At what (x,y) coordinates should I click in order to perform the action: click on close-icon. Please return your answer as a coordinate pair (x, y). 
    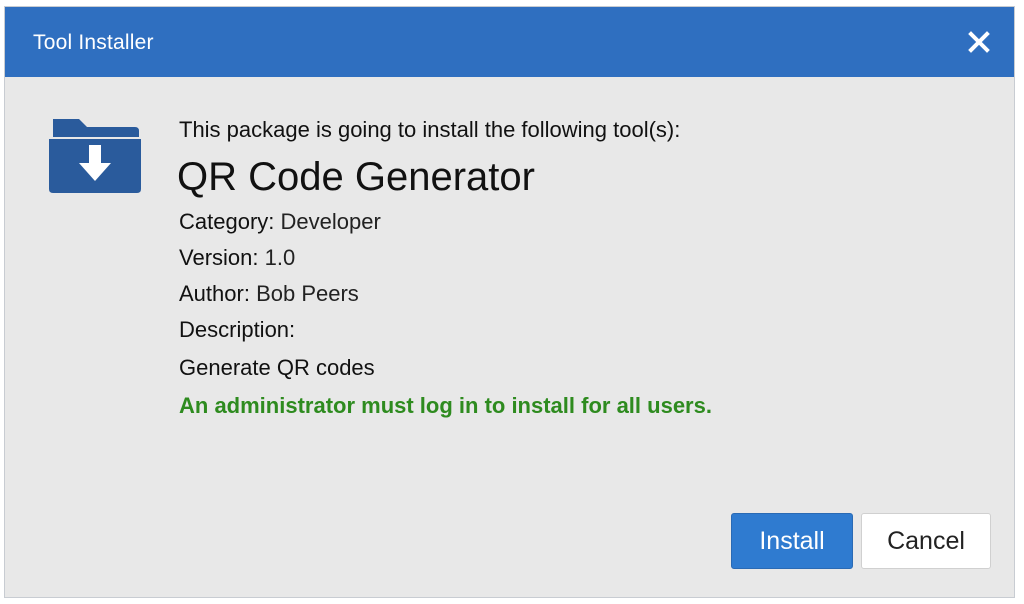
    Looking at the image, I should click on (979, 42).